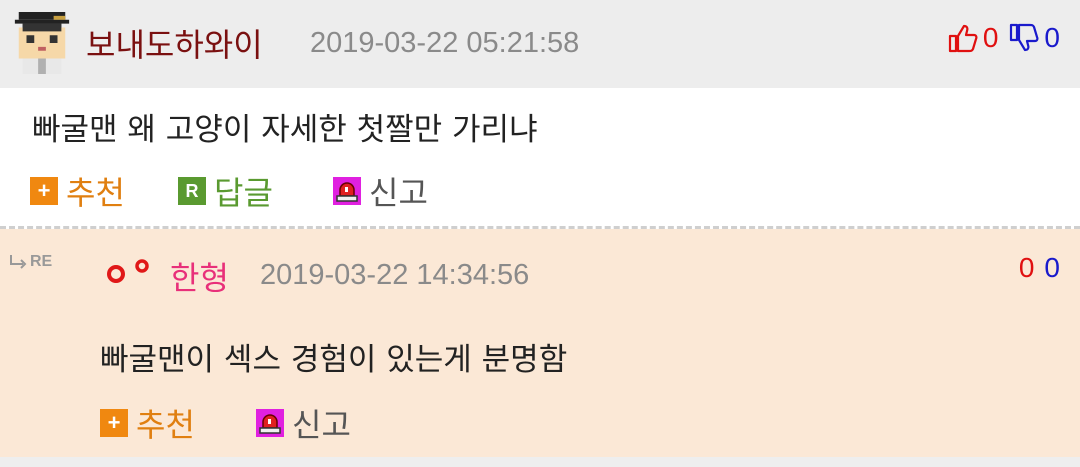 The image size is (1080, 467). What do you see at coordinates (174, 43) in the screenshot?
I see `comment-author: 보내도하와이` at bounding box center [174, 43].